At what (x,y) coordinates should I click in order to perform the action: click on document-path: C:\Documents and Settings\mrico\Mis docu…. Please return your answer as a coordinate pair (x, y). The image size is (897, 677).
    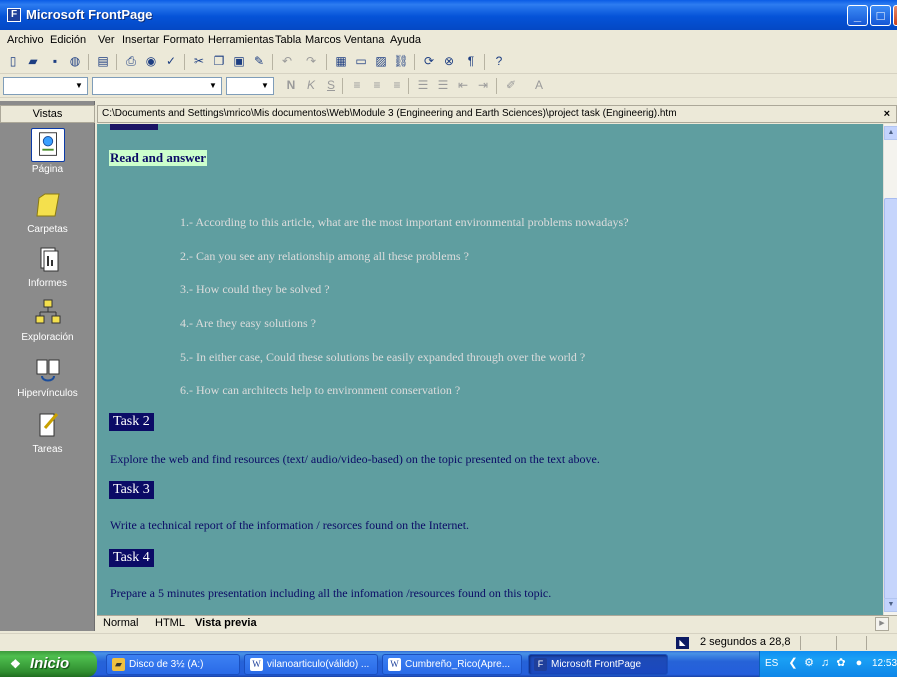
    Looking at the image, I should click on (389, 113).